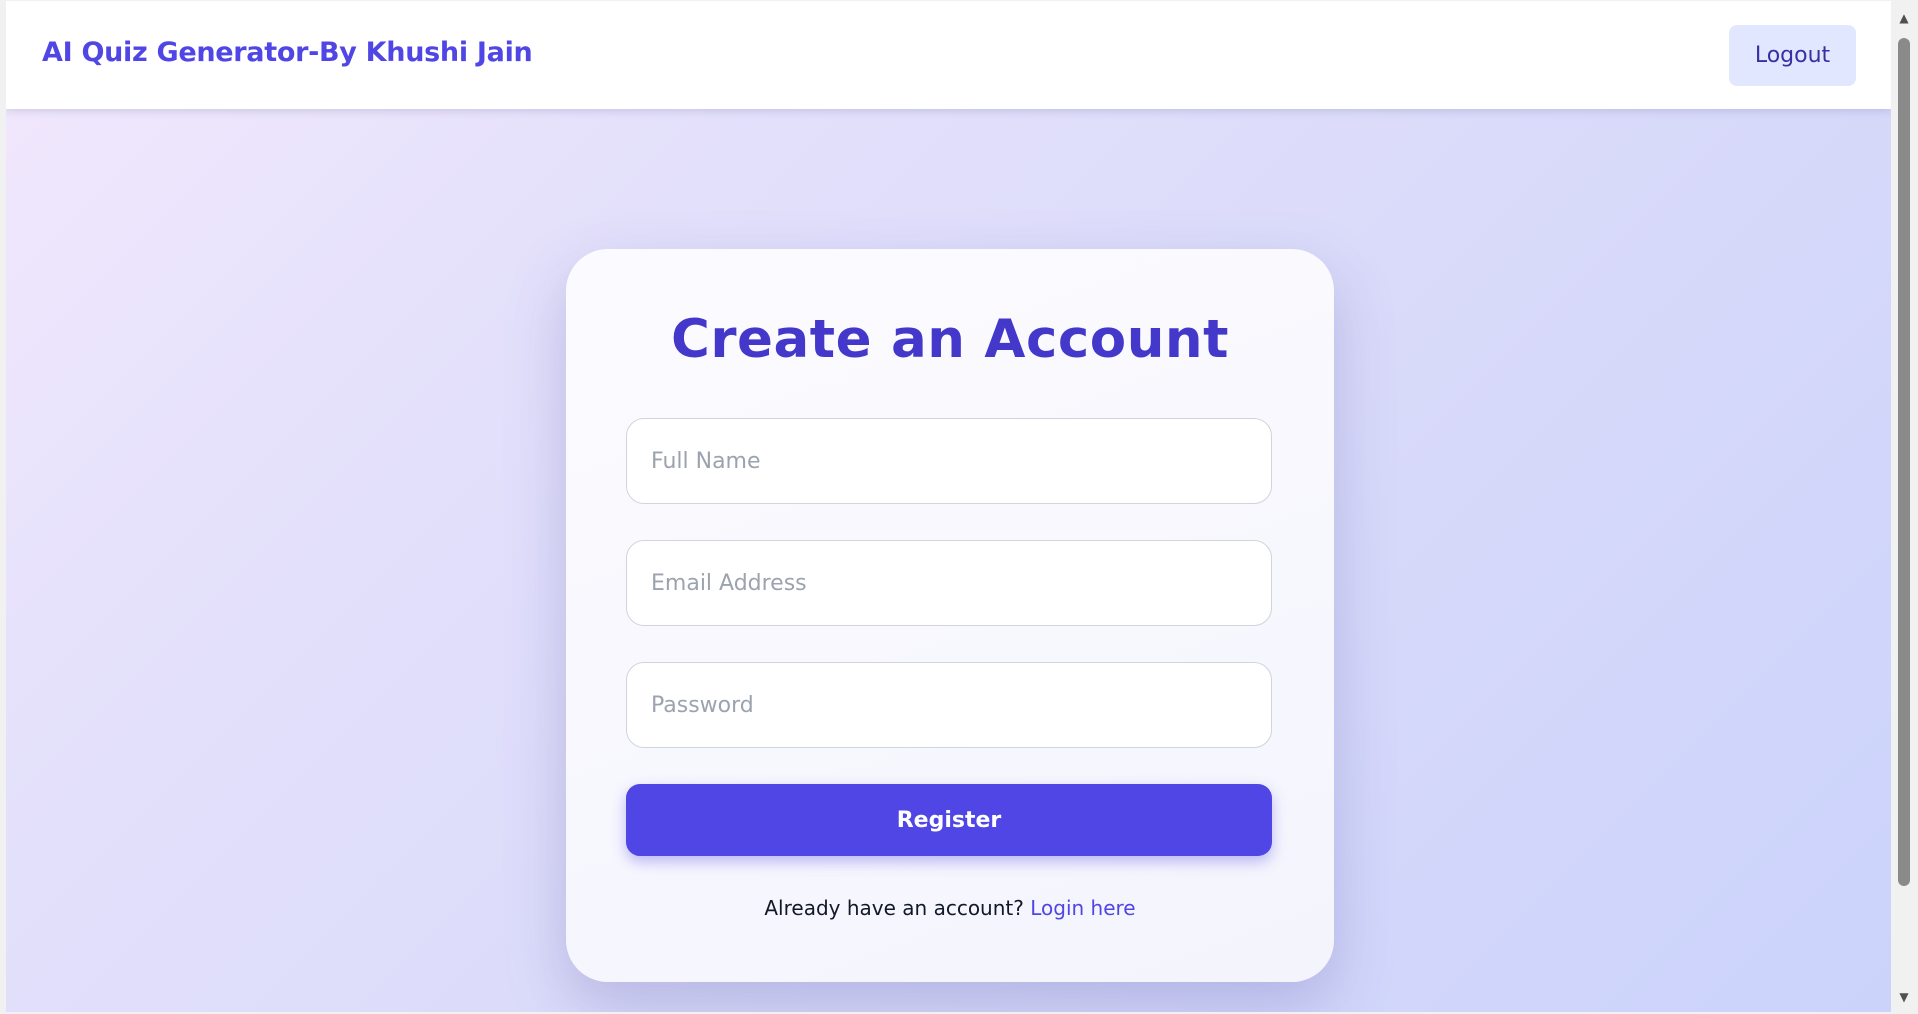  Describe the element at coordinates (949, 583) in the screenshot. I see `email-input` at that location.